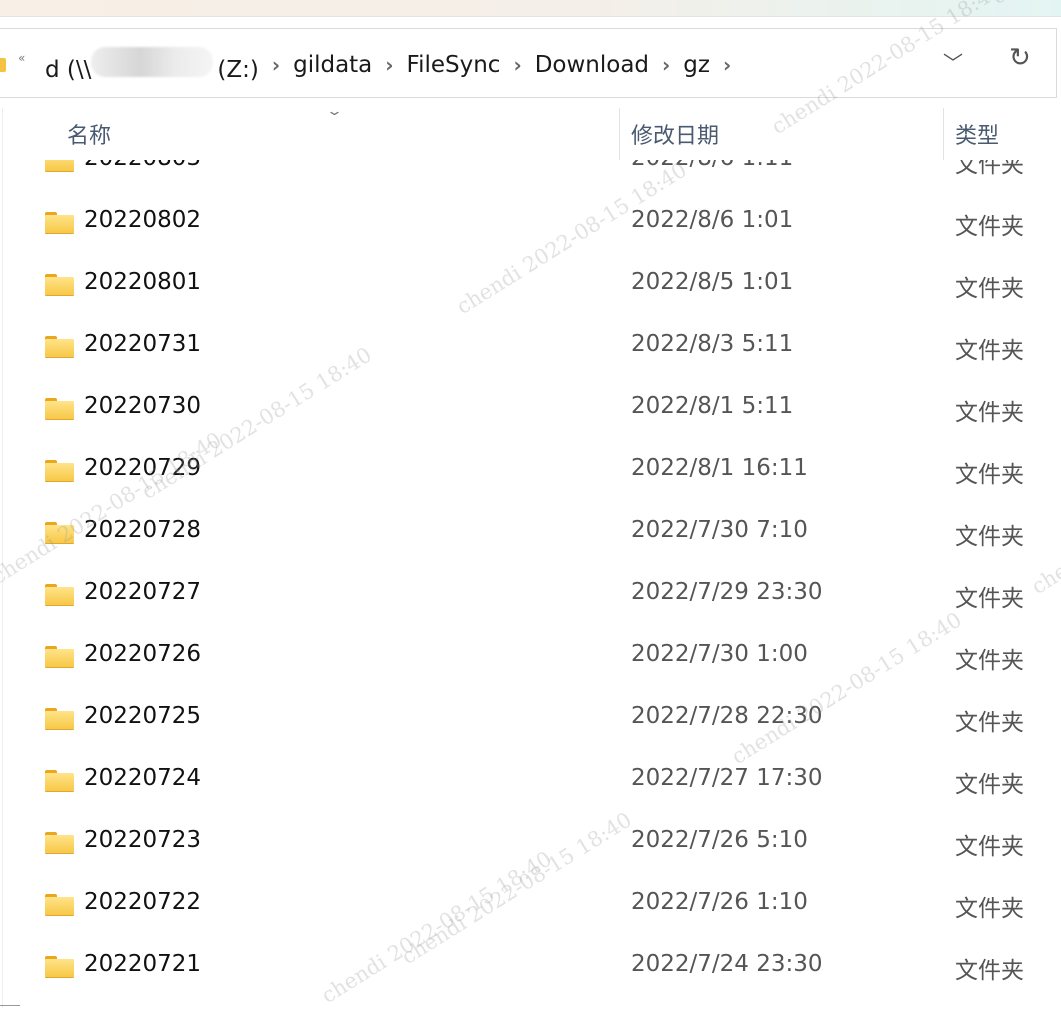 The height and width of the screenshot is (1009, 1061). Describe the element at coordinates (143, 282) in the screenshot. I see `file-name: 20220801` at that location.